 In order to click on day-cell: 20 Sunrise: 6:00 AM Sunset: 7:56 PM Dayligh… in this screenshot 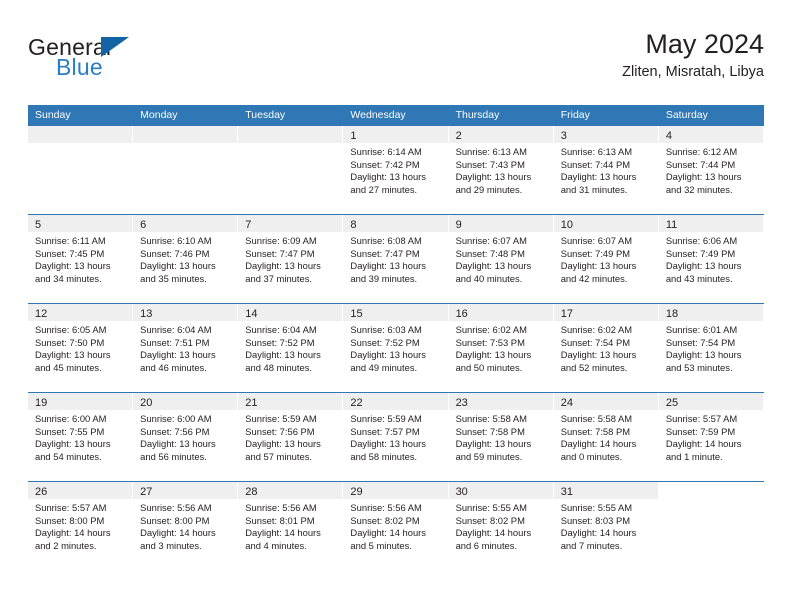, I will do `click(185, 437)`.